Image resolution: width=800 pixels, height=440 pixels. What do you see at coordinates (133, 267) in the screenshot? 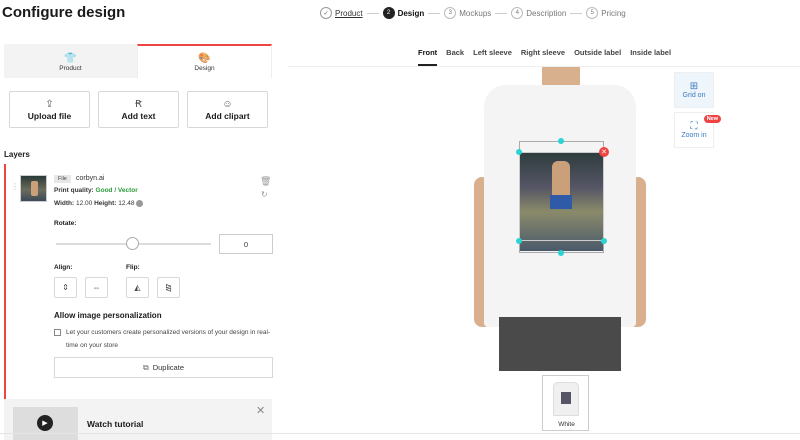
I see `flip-label: Flip:` at bounding box center [133, 267].